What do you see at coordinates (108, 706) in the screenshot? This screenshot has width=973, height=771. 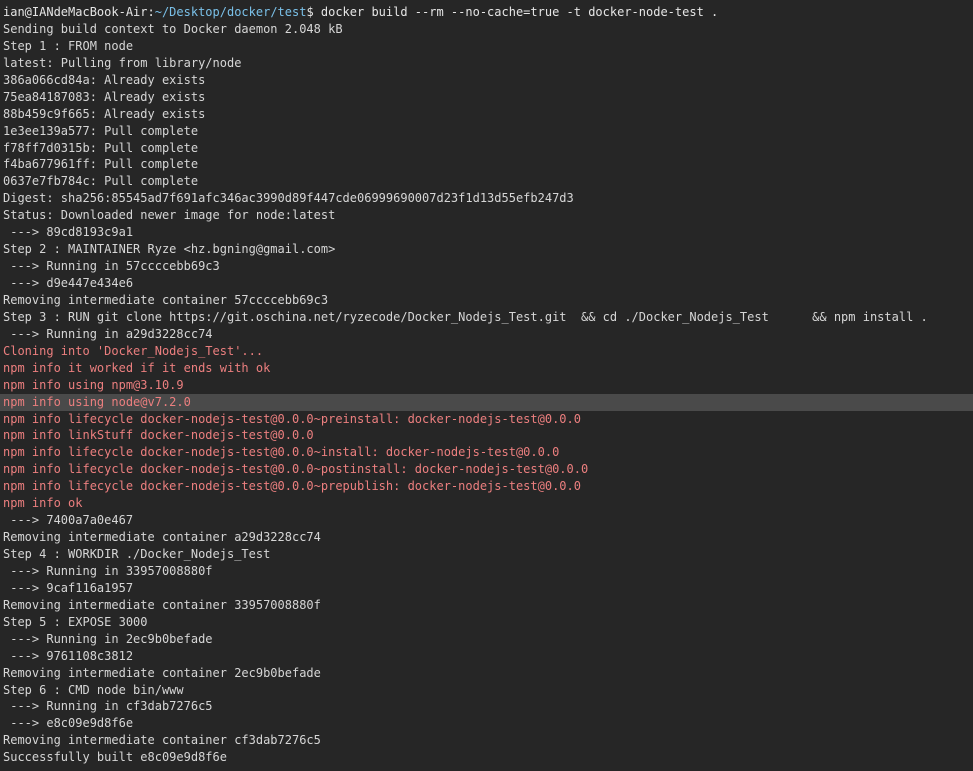 I see `output-line: ---> Running in cf3dab7276c5` at bounding box center [108, 706].